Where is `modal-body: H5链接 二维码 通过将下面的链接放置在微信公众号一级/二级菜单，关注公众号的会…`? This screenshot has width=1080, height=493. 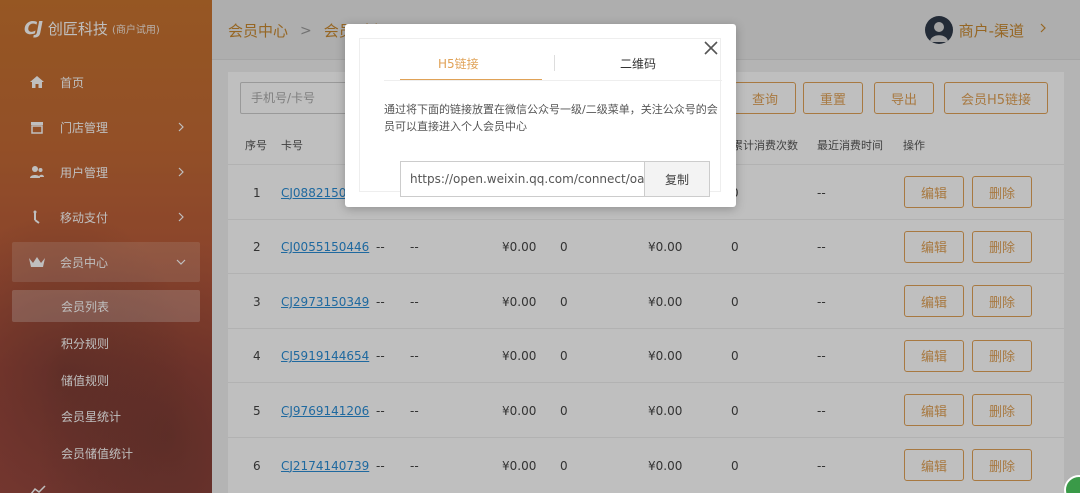
modal-body: H5链接 二维码 通过将下面的链接放置在微信公众号一级/二级菜单，关注公众号的会… is located at coordinates (540, 117).